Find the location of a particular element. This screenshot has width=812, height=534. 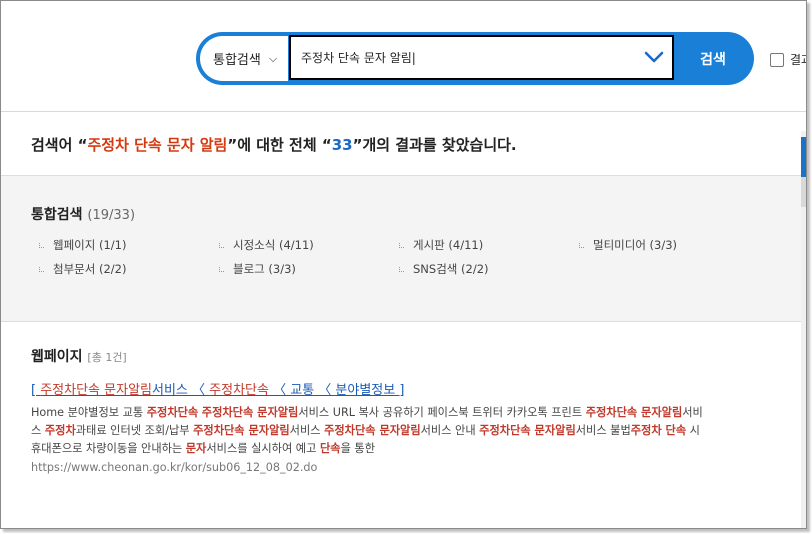

link-highlight: 주정차단속 is located at coordinates (239, 390).